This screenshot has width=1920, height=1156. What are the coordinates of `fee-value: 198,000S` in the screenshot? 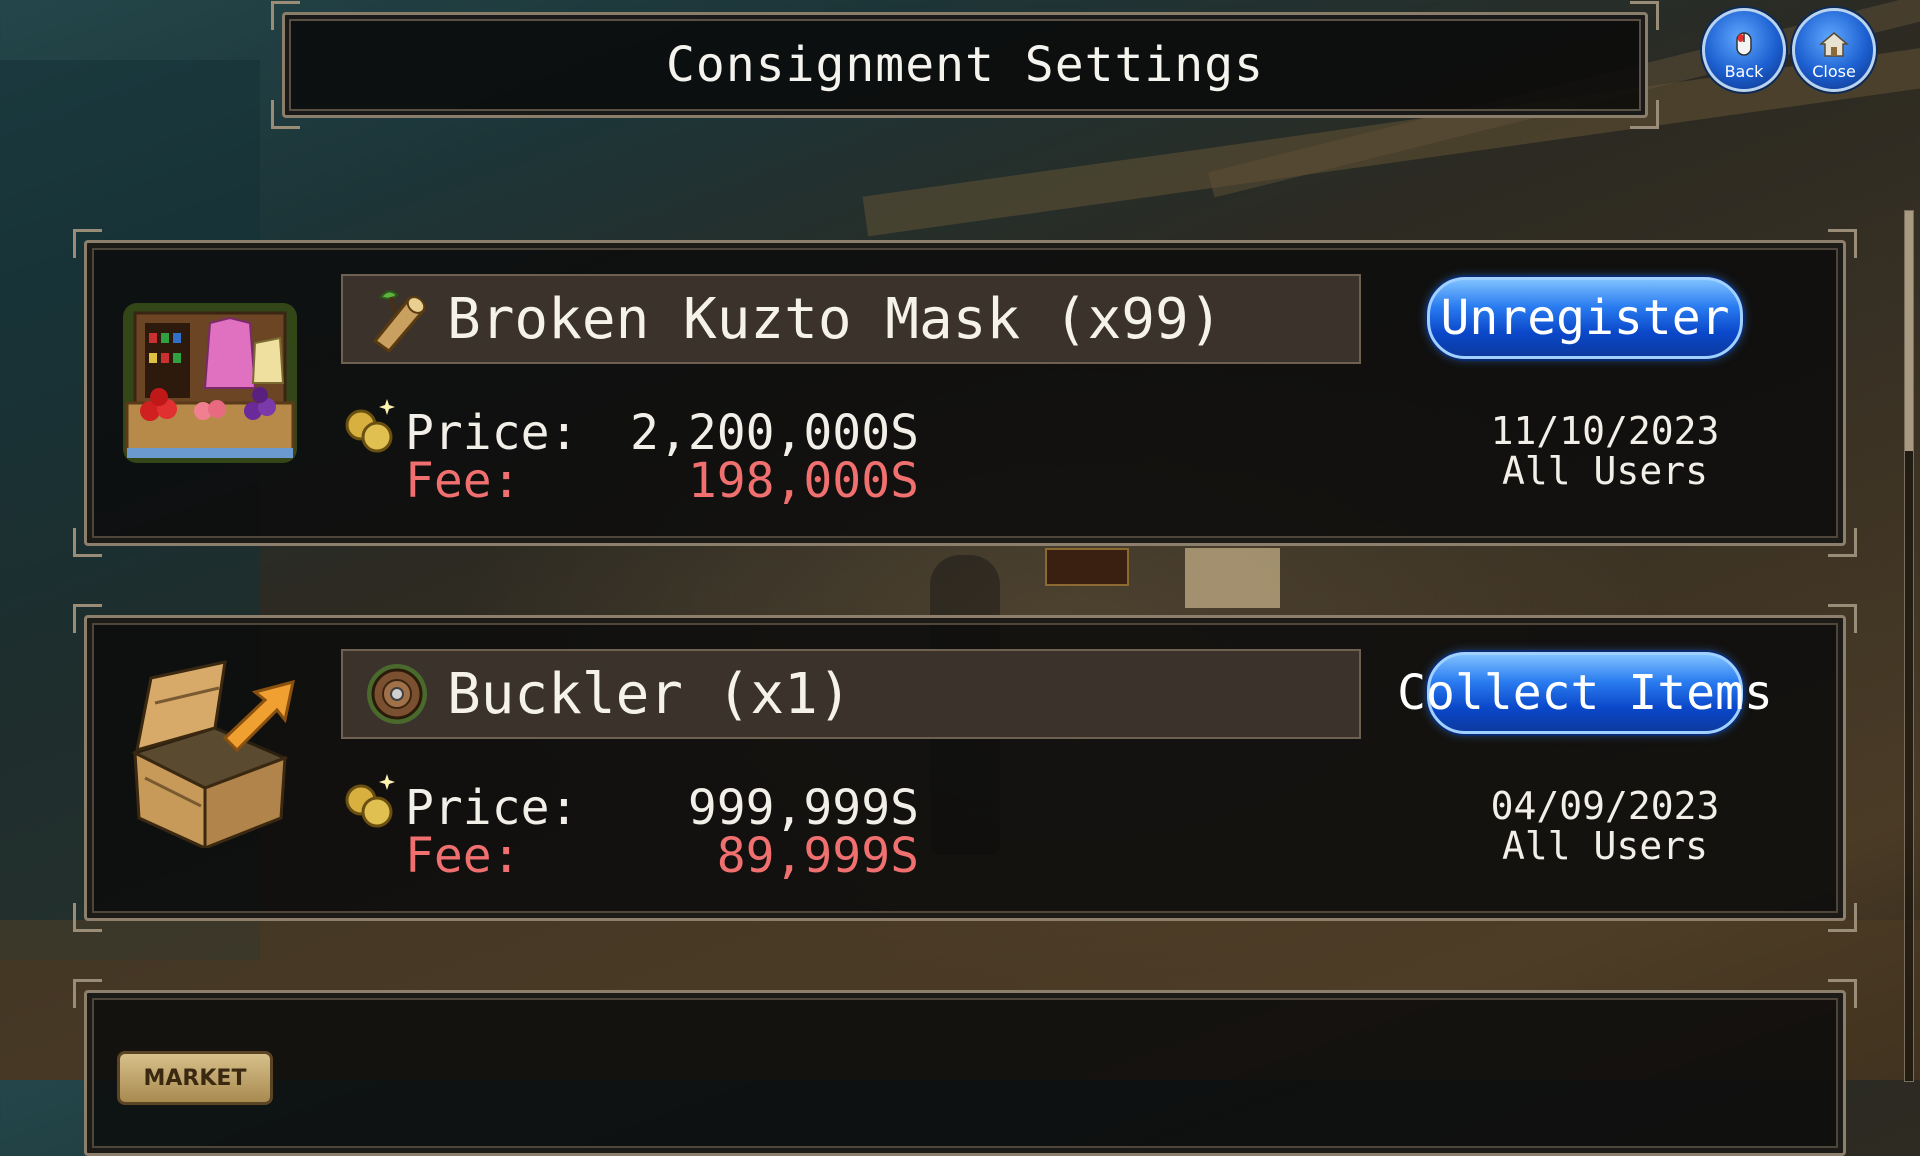 It's located at (803, 481).